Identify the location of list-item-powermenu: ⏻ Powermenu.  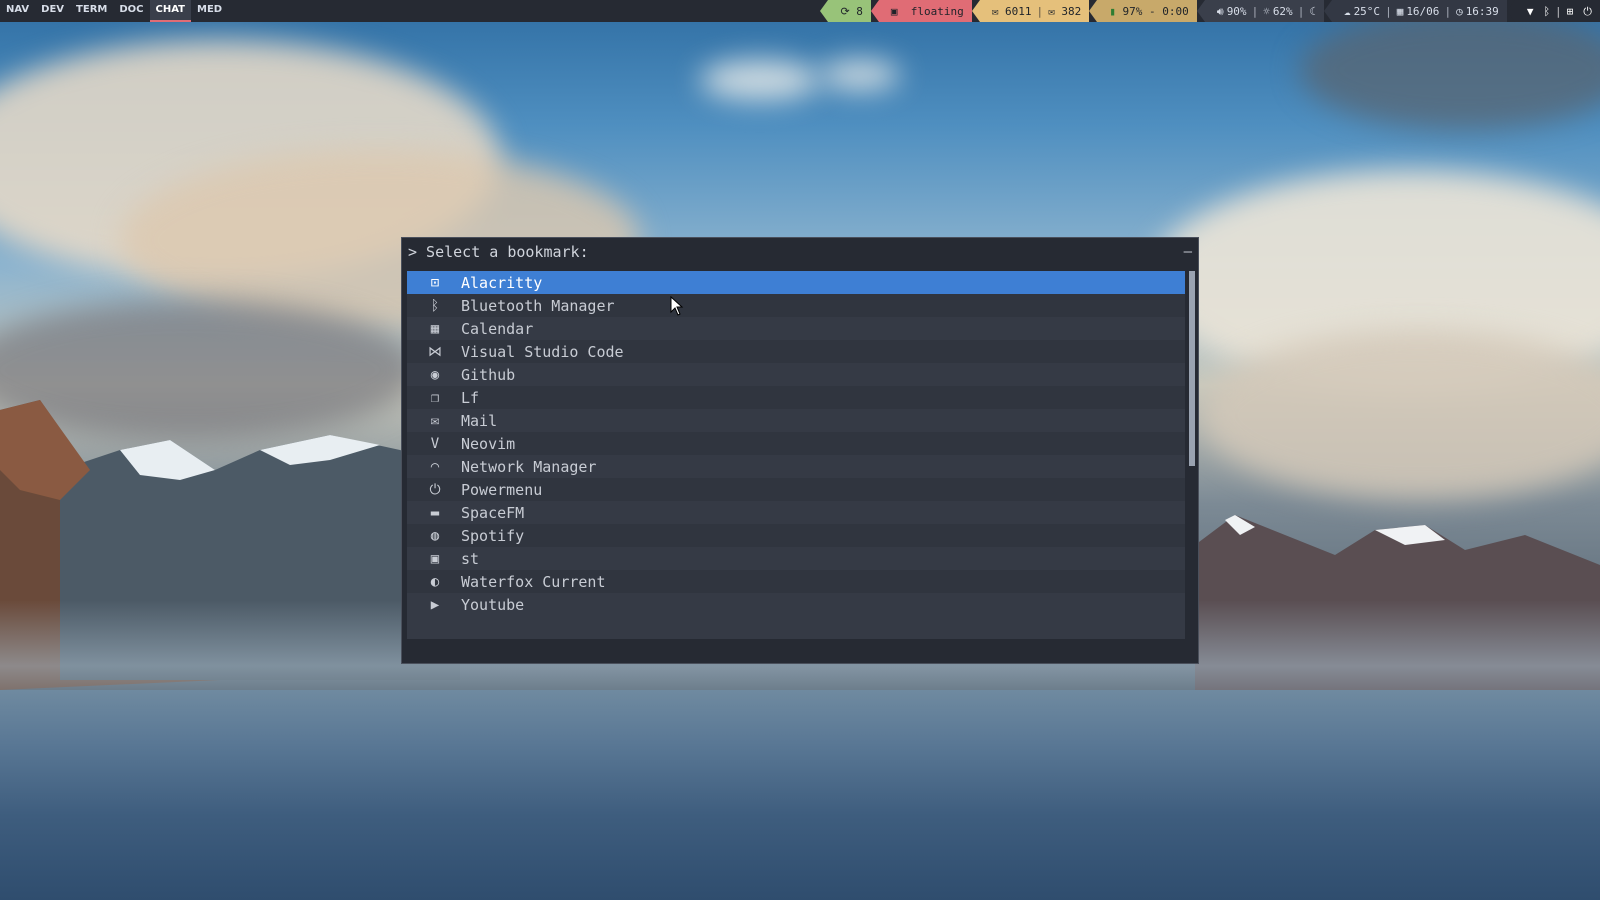
(796, 489).